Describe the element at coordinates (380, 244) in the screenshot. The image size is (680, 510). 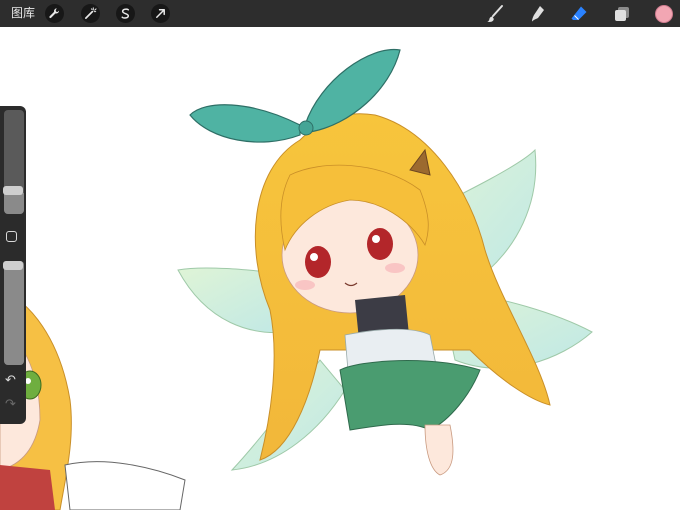
I see `right-eye` at that location.